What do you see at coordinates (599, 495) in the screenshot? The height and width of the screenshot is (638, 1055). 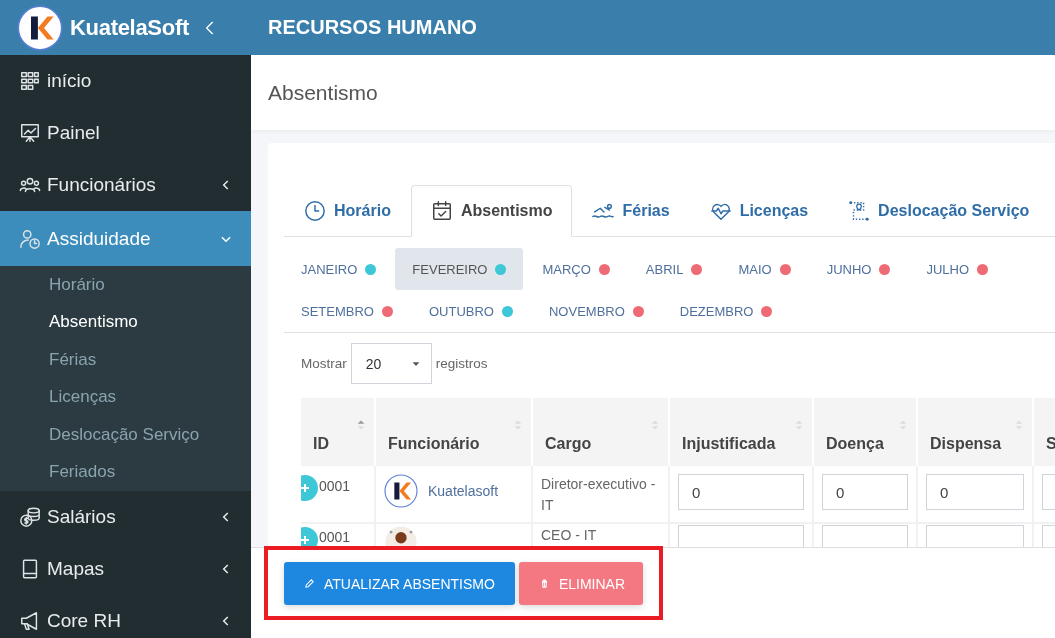 I see `cargo-cell-text: Diretor-executivo - IT` at bounding box center [599, 495].